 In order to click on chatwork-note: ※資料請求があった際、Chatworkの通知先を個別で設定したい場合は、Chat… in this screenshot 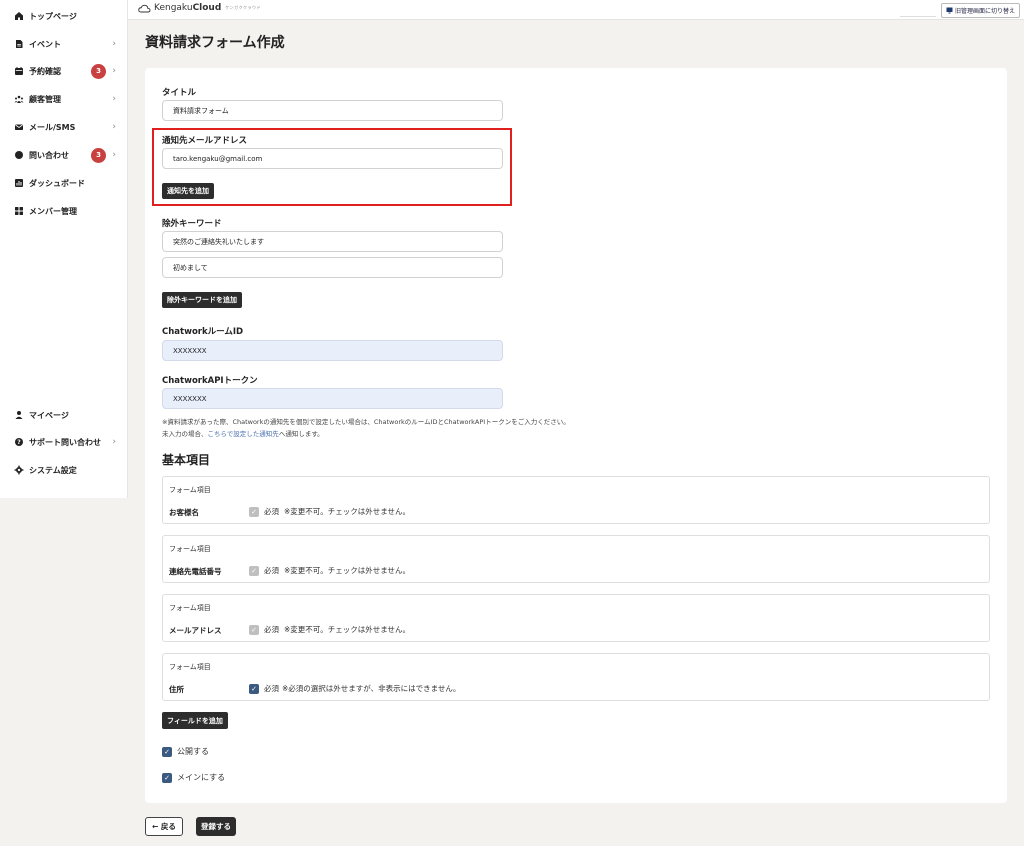, I will do `click(366, 422)`.